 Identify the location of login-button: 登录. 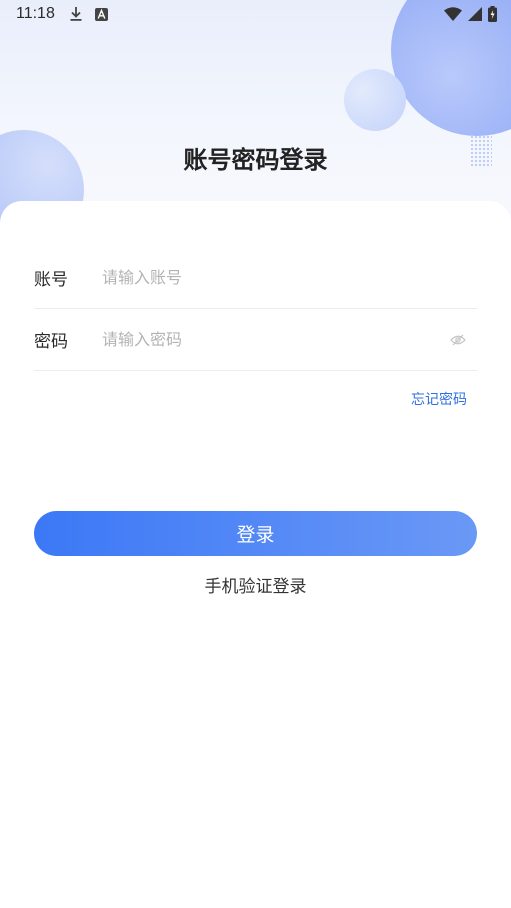
(255, 533).